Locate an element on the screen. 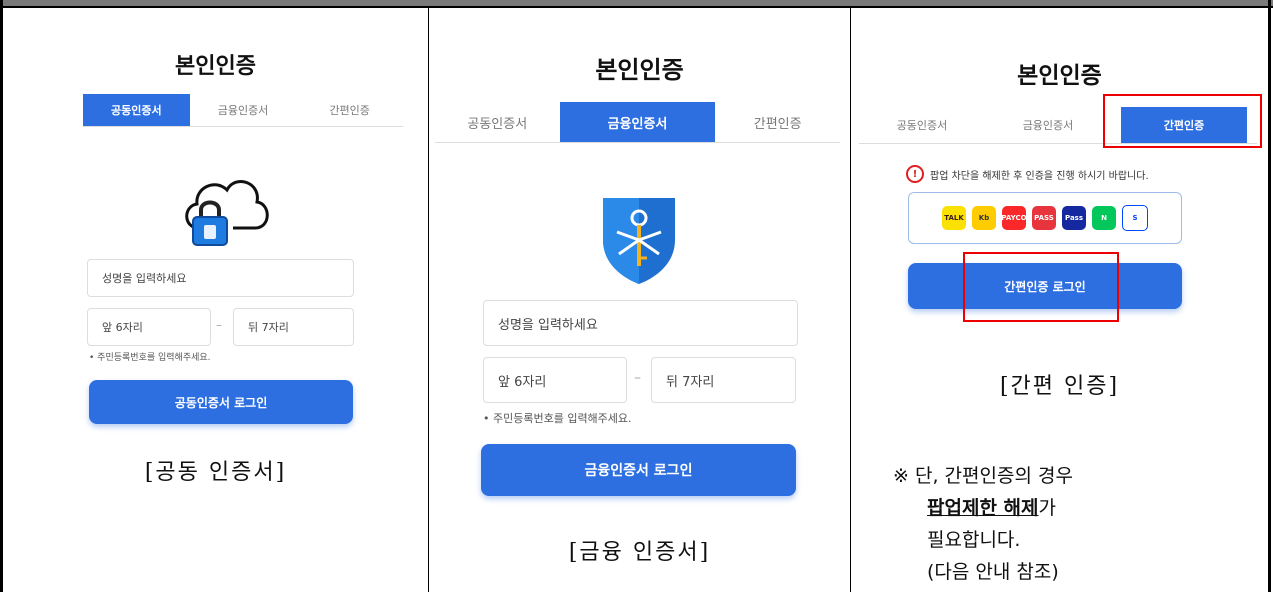 This screenshot has width=1273, height=592. simple-auth-providers: TALK Kb PAYCO PASS Pass N S is located at coordinates (1045, 218).